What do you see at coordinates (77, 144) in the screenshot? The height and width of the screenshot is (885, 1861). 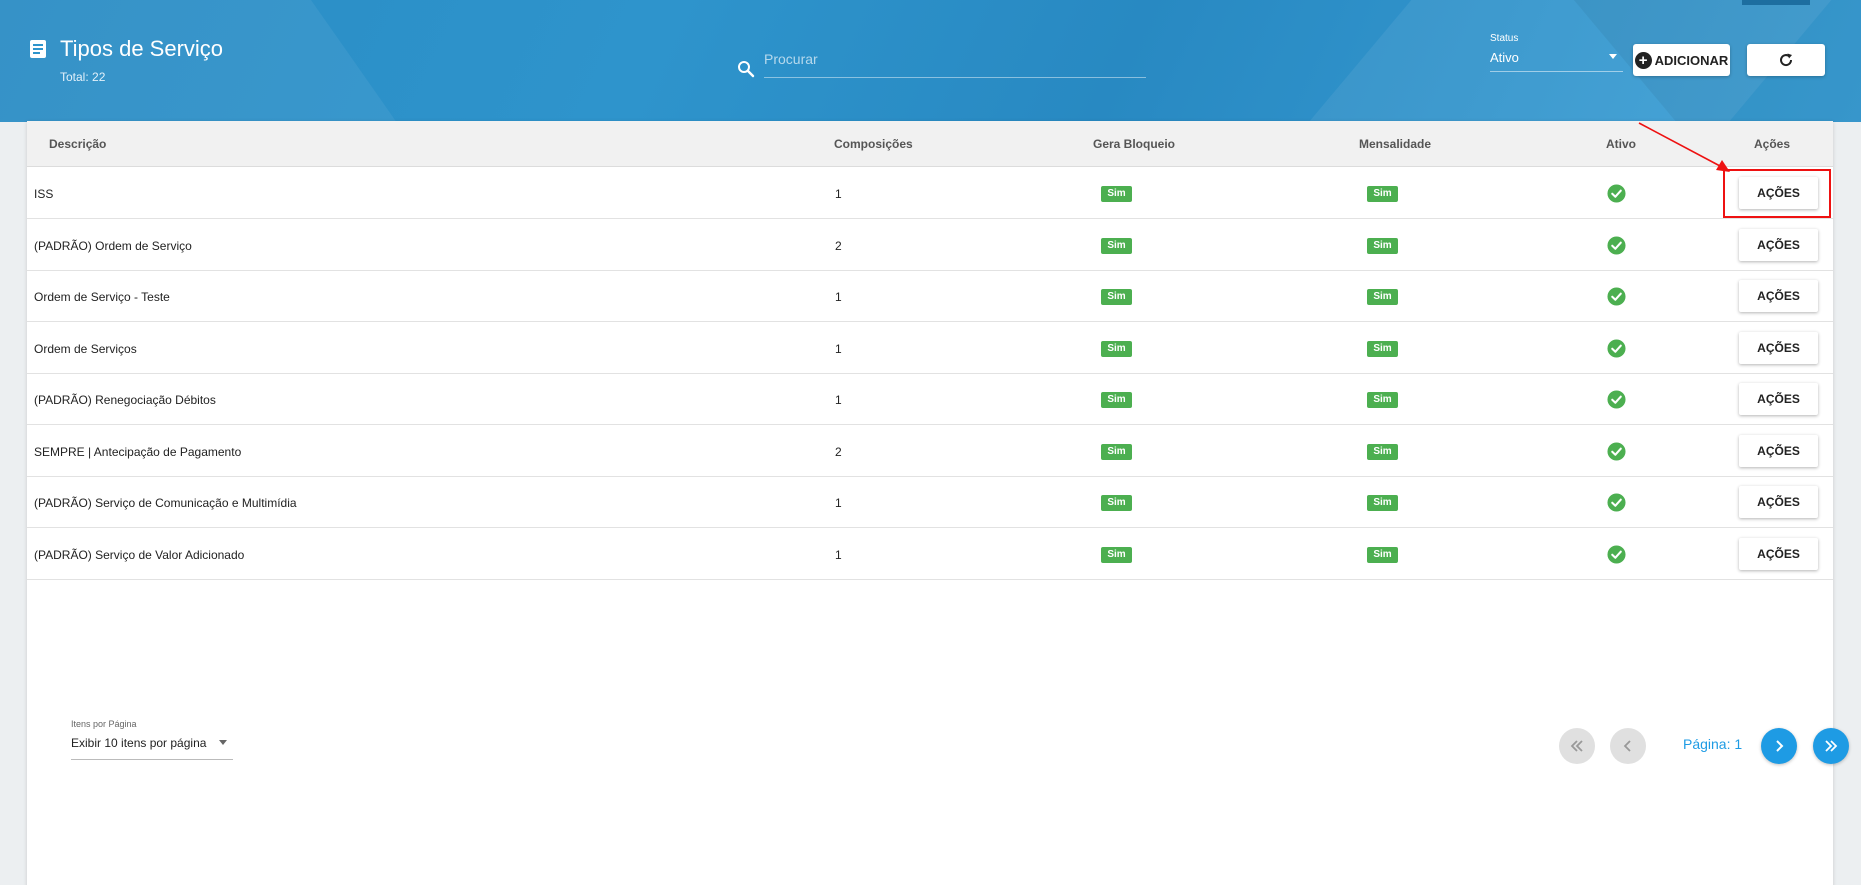 I see `column-header-descricao: Descrição` at bounding box center [77, 144].